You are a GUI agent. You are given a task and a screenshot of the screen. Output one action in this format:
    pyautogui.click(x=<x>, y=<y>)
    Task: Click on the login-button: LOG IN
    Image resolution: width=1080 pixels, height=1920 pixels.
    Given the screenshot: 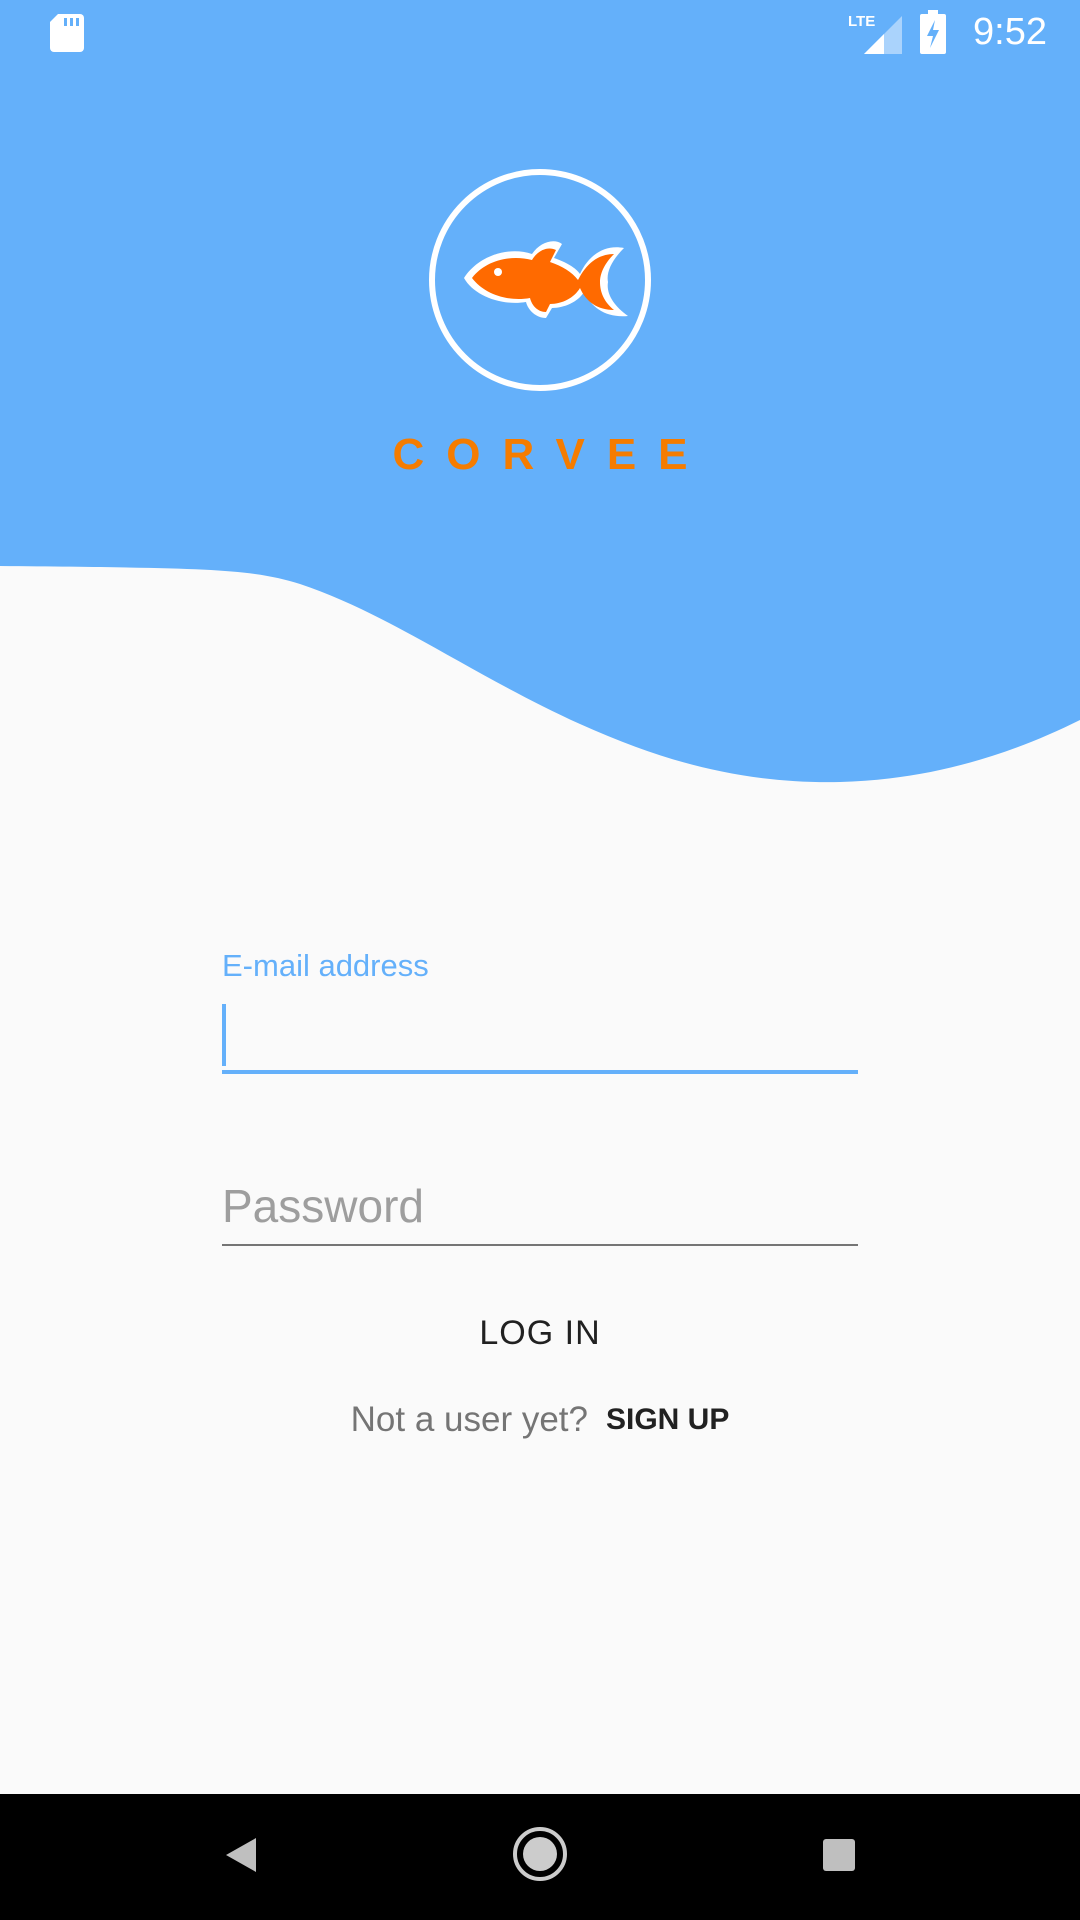 What is the action you would take?
    pyautogui.click(x=540, y=1332)
    